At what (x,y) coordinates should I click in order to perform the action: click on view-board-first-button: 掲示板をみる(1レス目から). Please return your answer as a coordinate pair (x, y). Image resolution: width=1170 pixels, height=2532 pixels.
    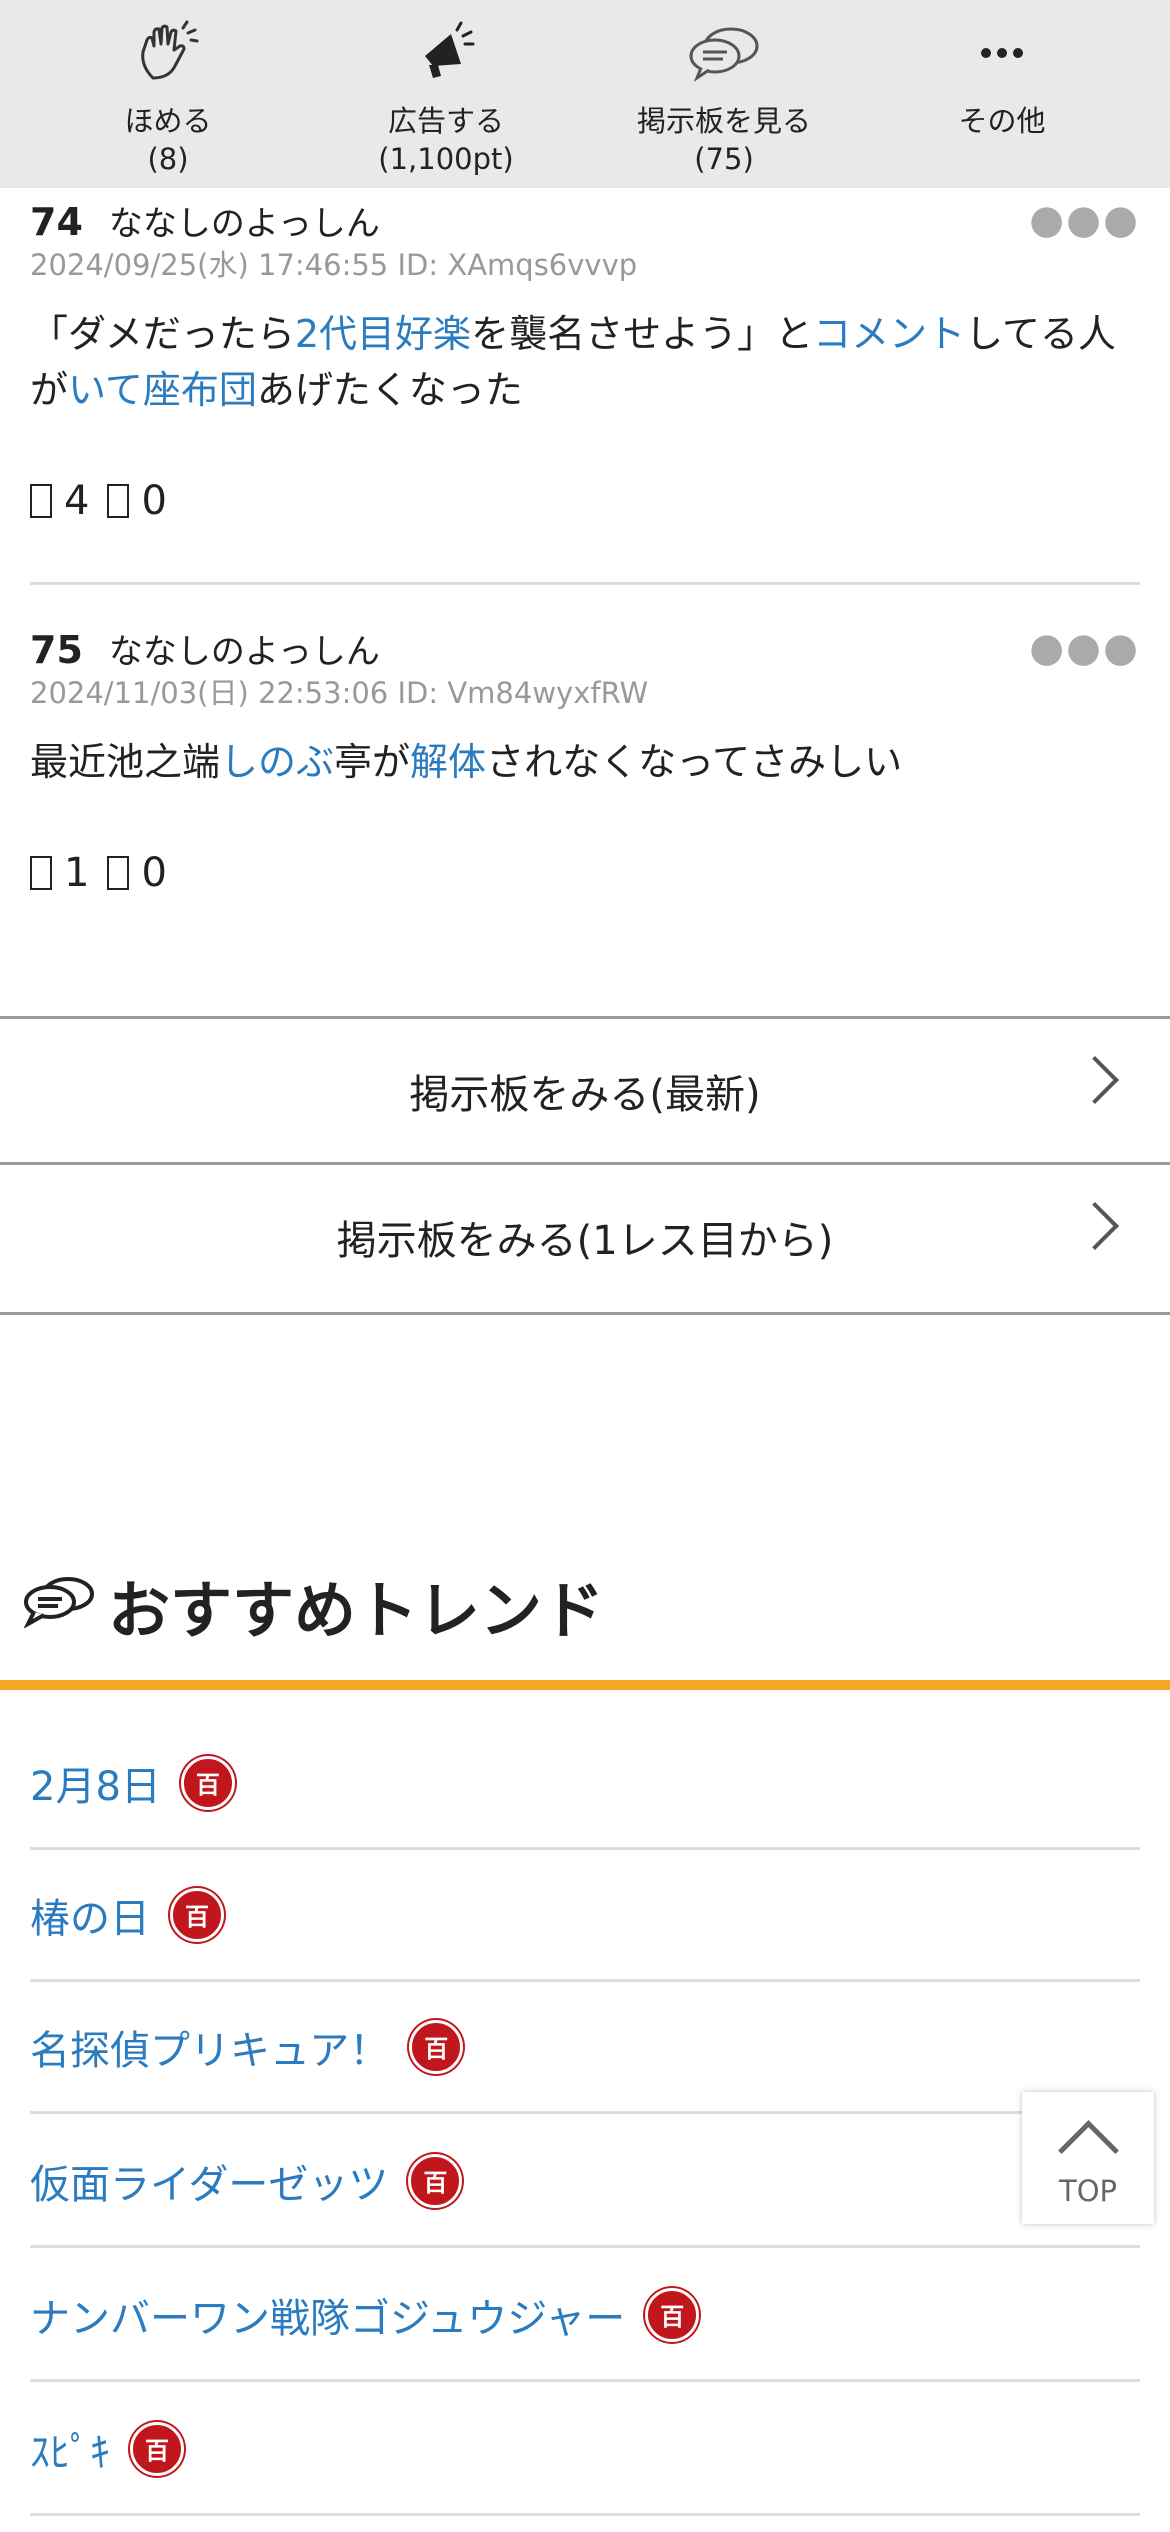
    Looking at the image, I should click on (585, 1235).